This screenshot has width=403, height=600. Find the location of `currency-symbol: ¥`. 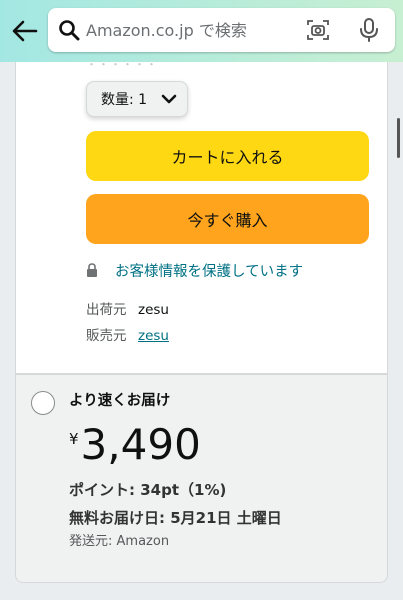

currency-symbol: ¥ is located at coordinates (74, 439).